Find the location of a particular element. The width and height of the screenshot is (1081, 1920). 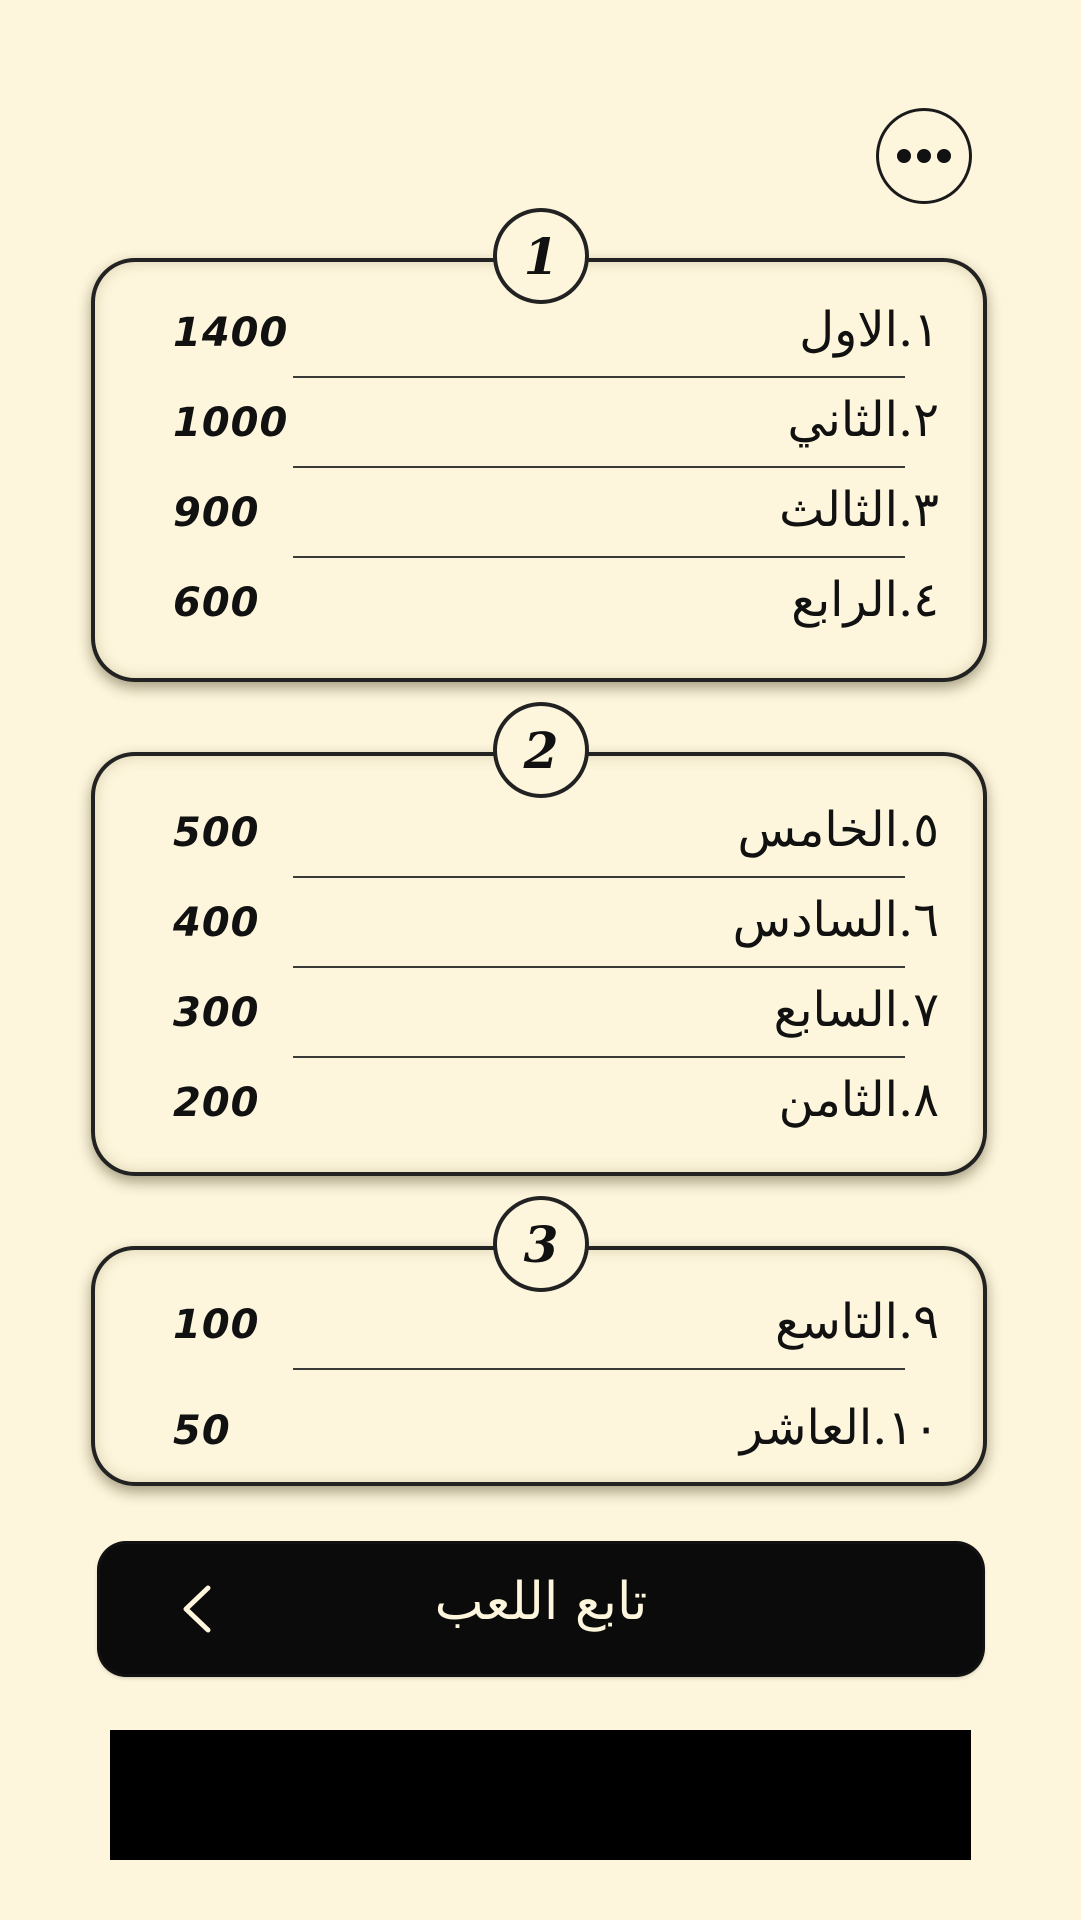

prize-row: 900 ٣.الثالث is located at coordinates (539, 513).